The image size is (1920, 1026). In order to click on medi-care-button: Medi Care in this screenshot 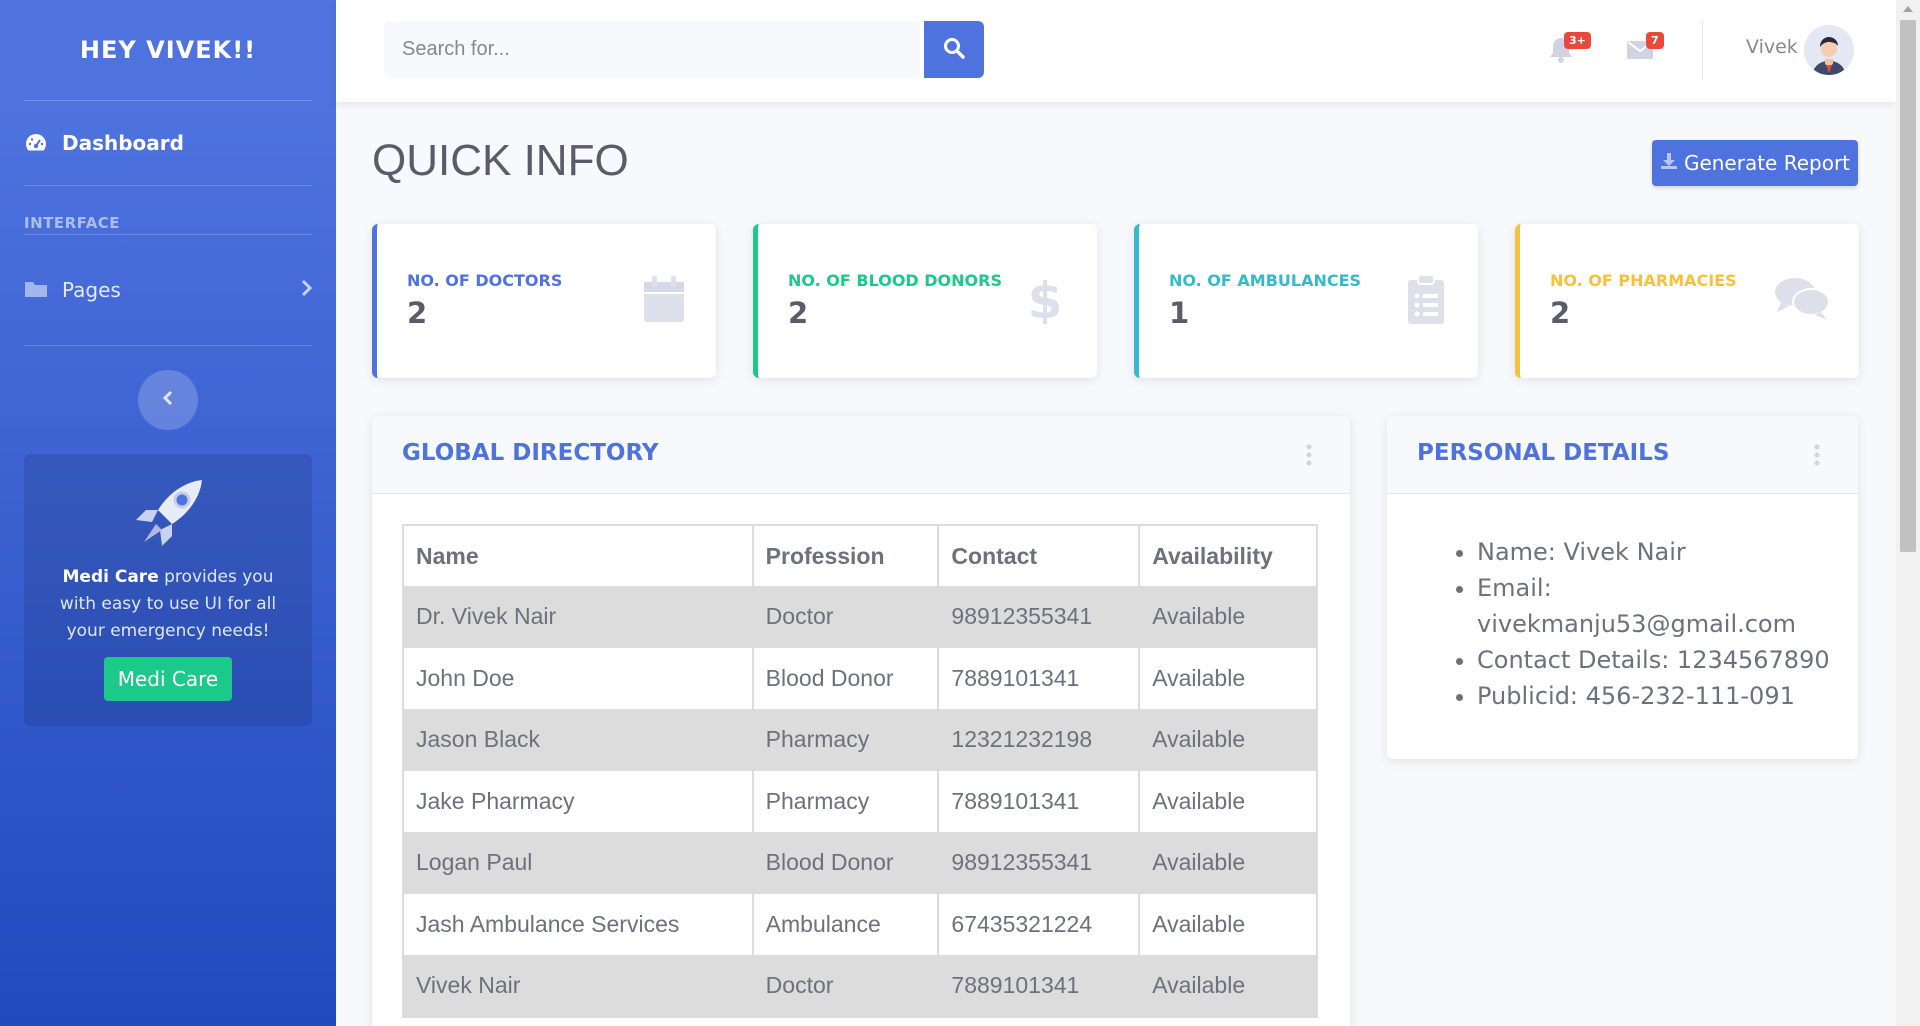, I will do `click(168, 679)`.